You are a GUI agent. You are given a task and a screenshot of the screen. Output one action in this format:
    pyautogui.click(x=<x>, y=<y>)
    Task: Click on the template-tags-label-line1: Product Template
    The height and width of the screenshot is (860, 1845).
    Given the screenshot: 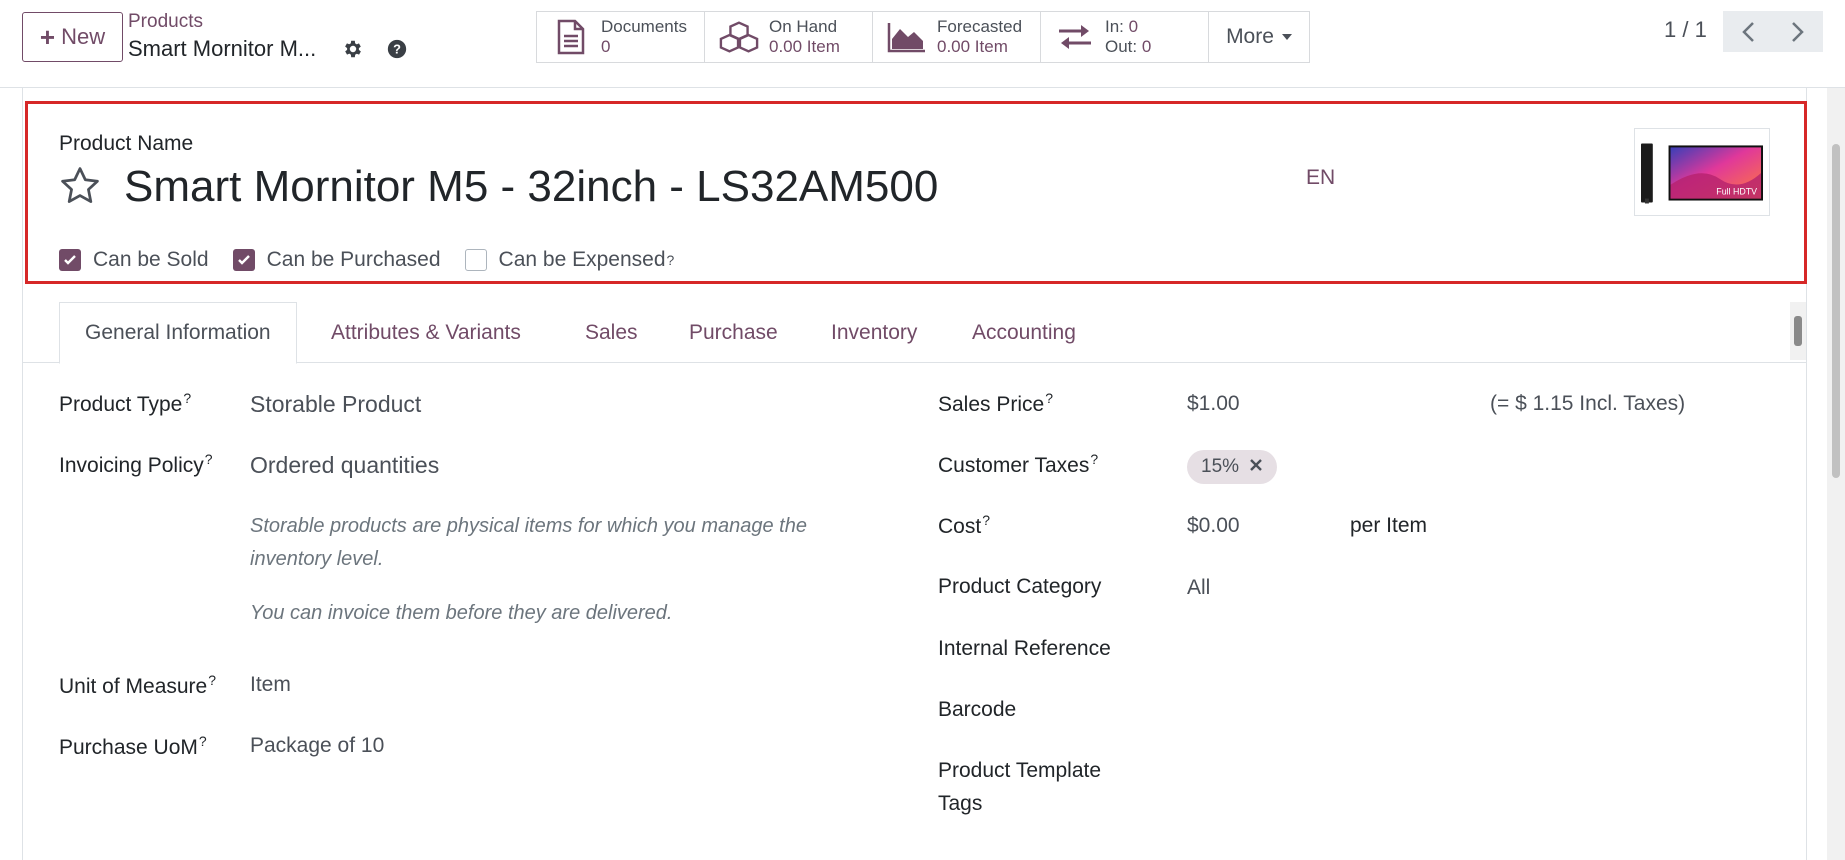 What is the action you would take?
    pyautogui.click(x=1020, y=770)
    